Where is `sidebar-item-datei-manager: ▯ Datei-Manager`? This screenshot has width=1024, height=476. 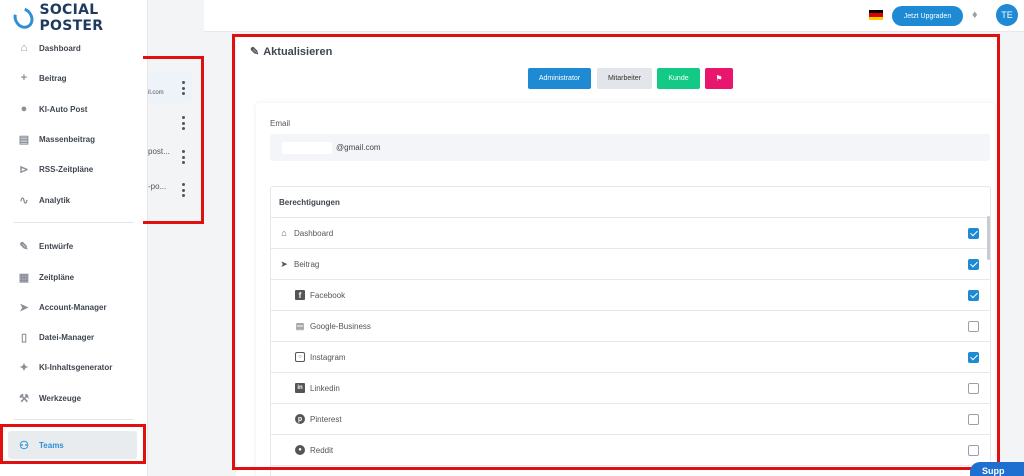 sidebar-item-datei-manager: ▯ Datei-Manager is located at coordinates (74, 337).